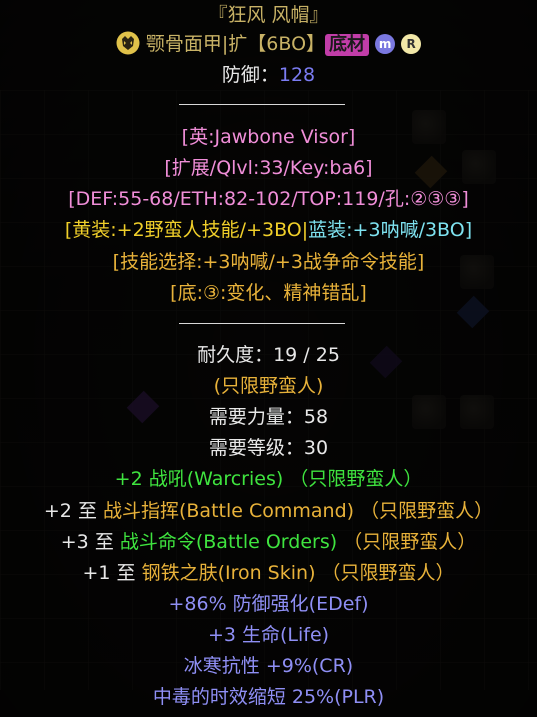  Describe the element at coordinates (268, 697) in the screenshot. I see `mod-poison-length: 中毒的时效缩短 25%(PLR)` at that location.